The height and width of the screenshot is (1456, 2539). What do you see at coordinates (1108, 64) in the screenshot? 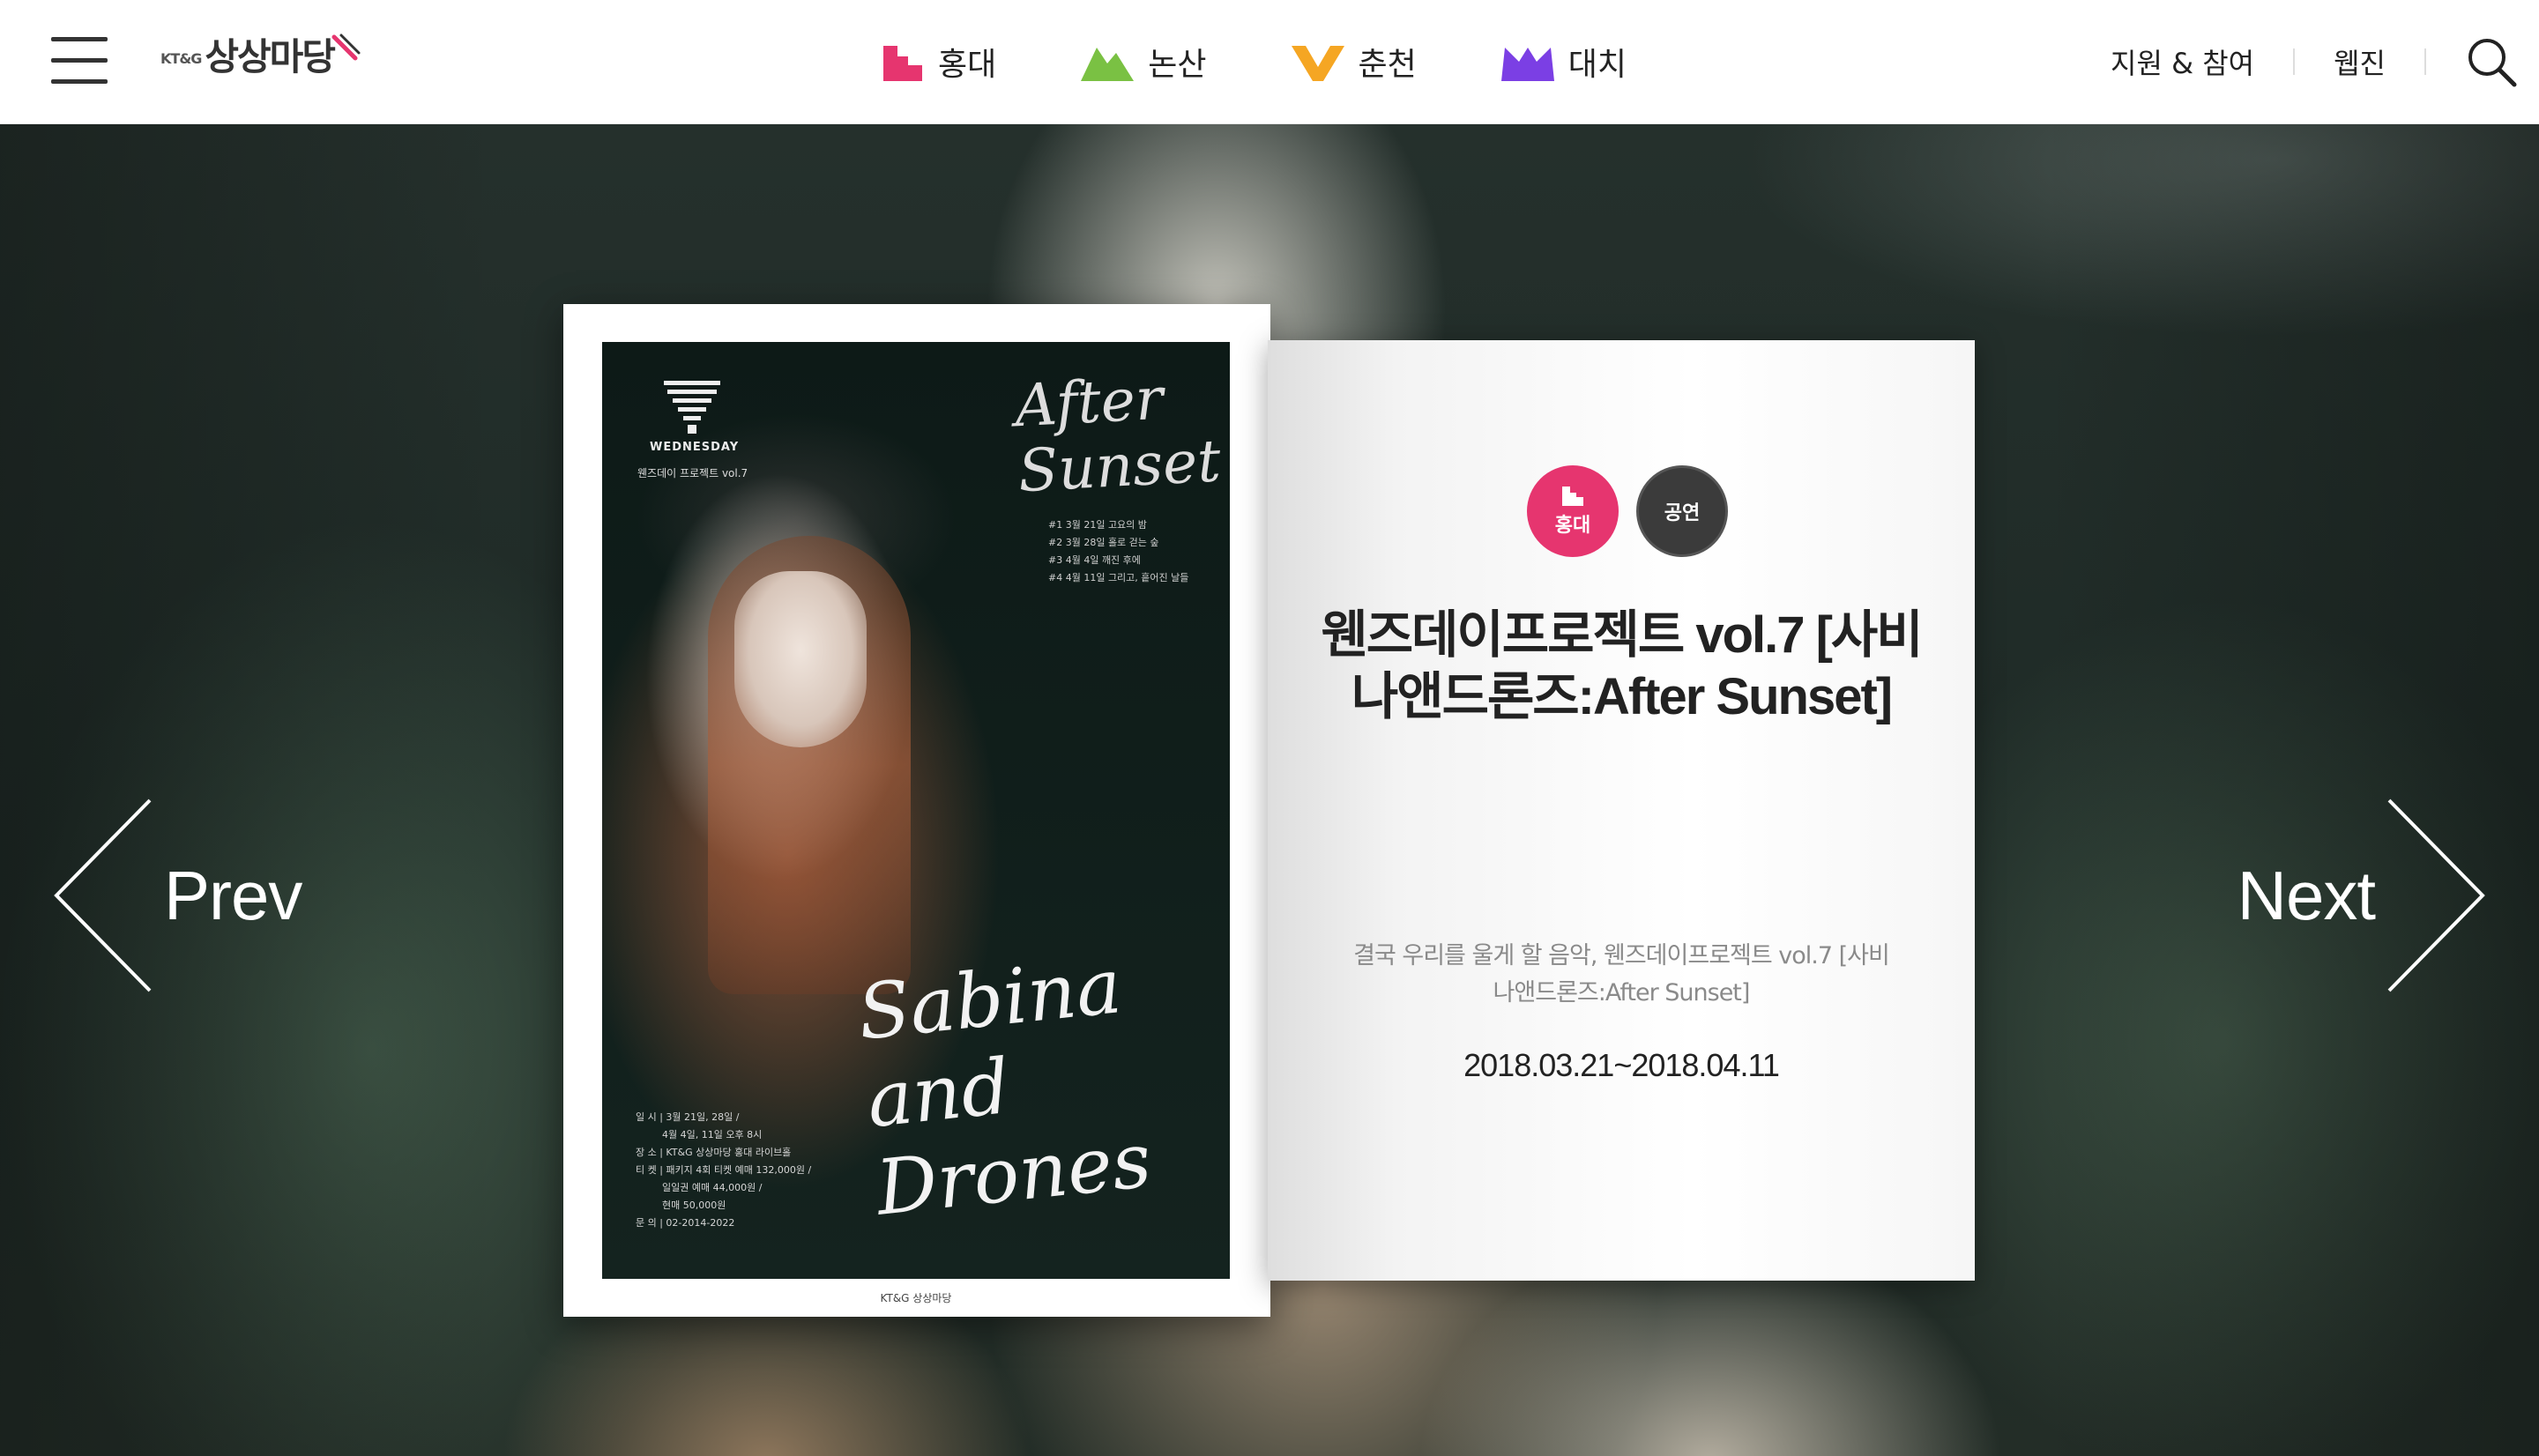
I see `nonsan-mountain-icon` at bounding box center [1108, 64].